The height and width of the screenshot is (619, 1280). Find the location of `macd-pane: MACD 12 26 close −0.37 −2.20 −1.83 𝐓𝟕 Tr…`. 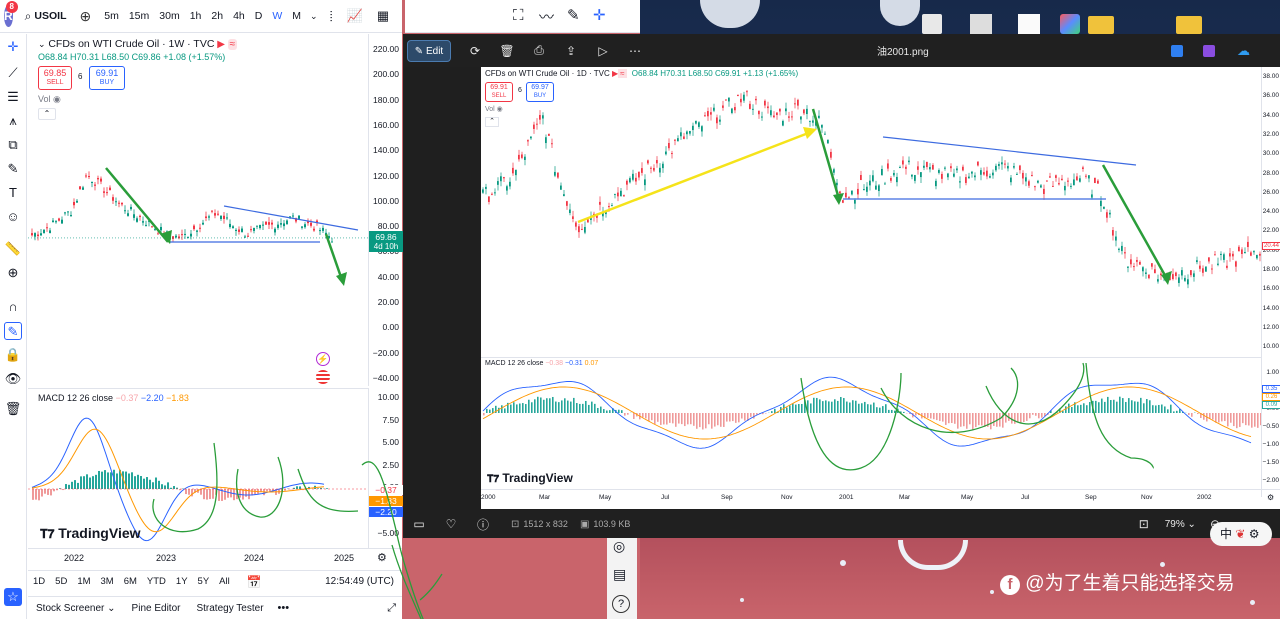

macd-pane: MACD 12 26 close −0.37 −2.20 −1.83 𝐓𝟕 Tr… is located at coordinates (198, 468).